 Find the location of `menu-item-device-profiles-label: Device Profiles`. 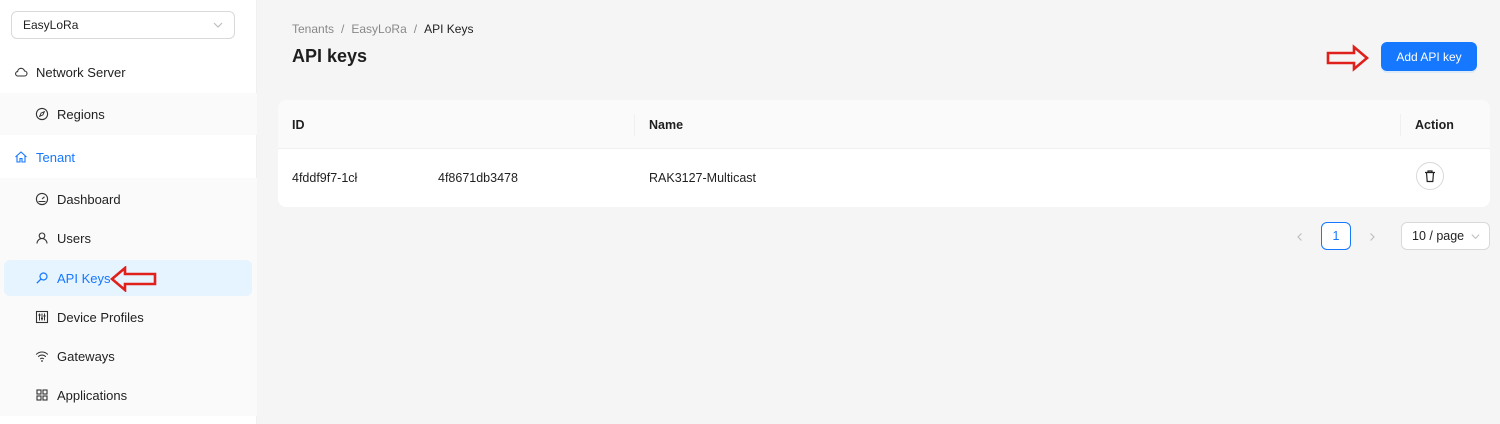

menu-item-device-profiles-label: Device Profiles is located at coordinates (100, 317).